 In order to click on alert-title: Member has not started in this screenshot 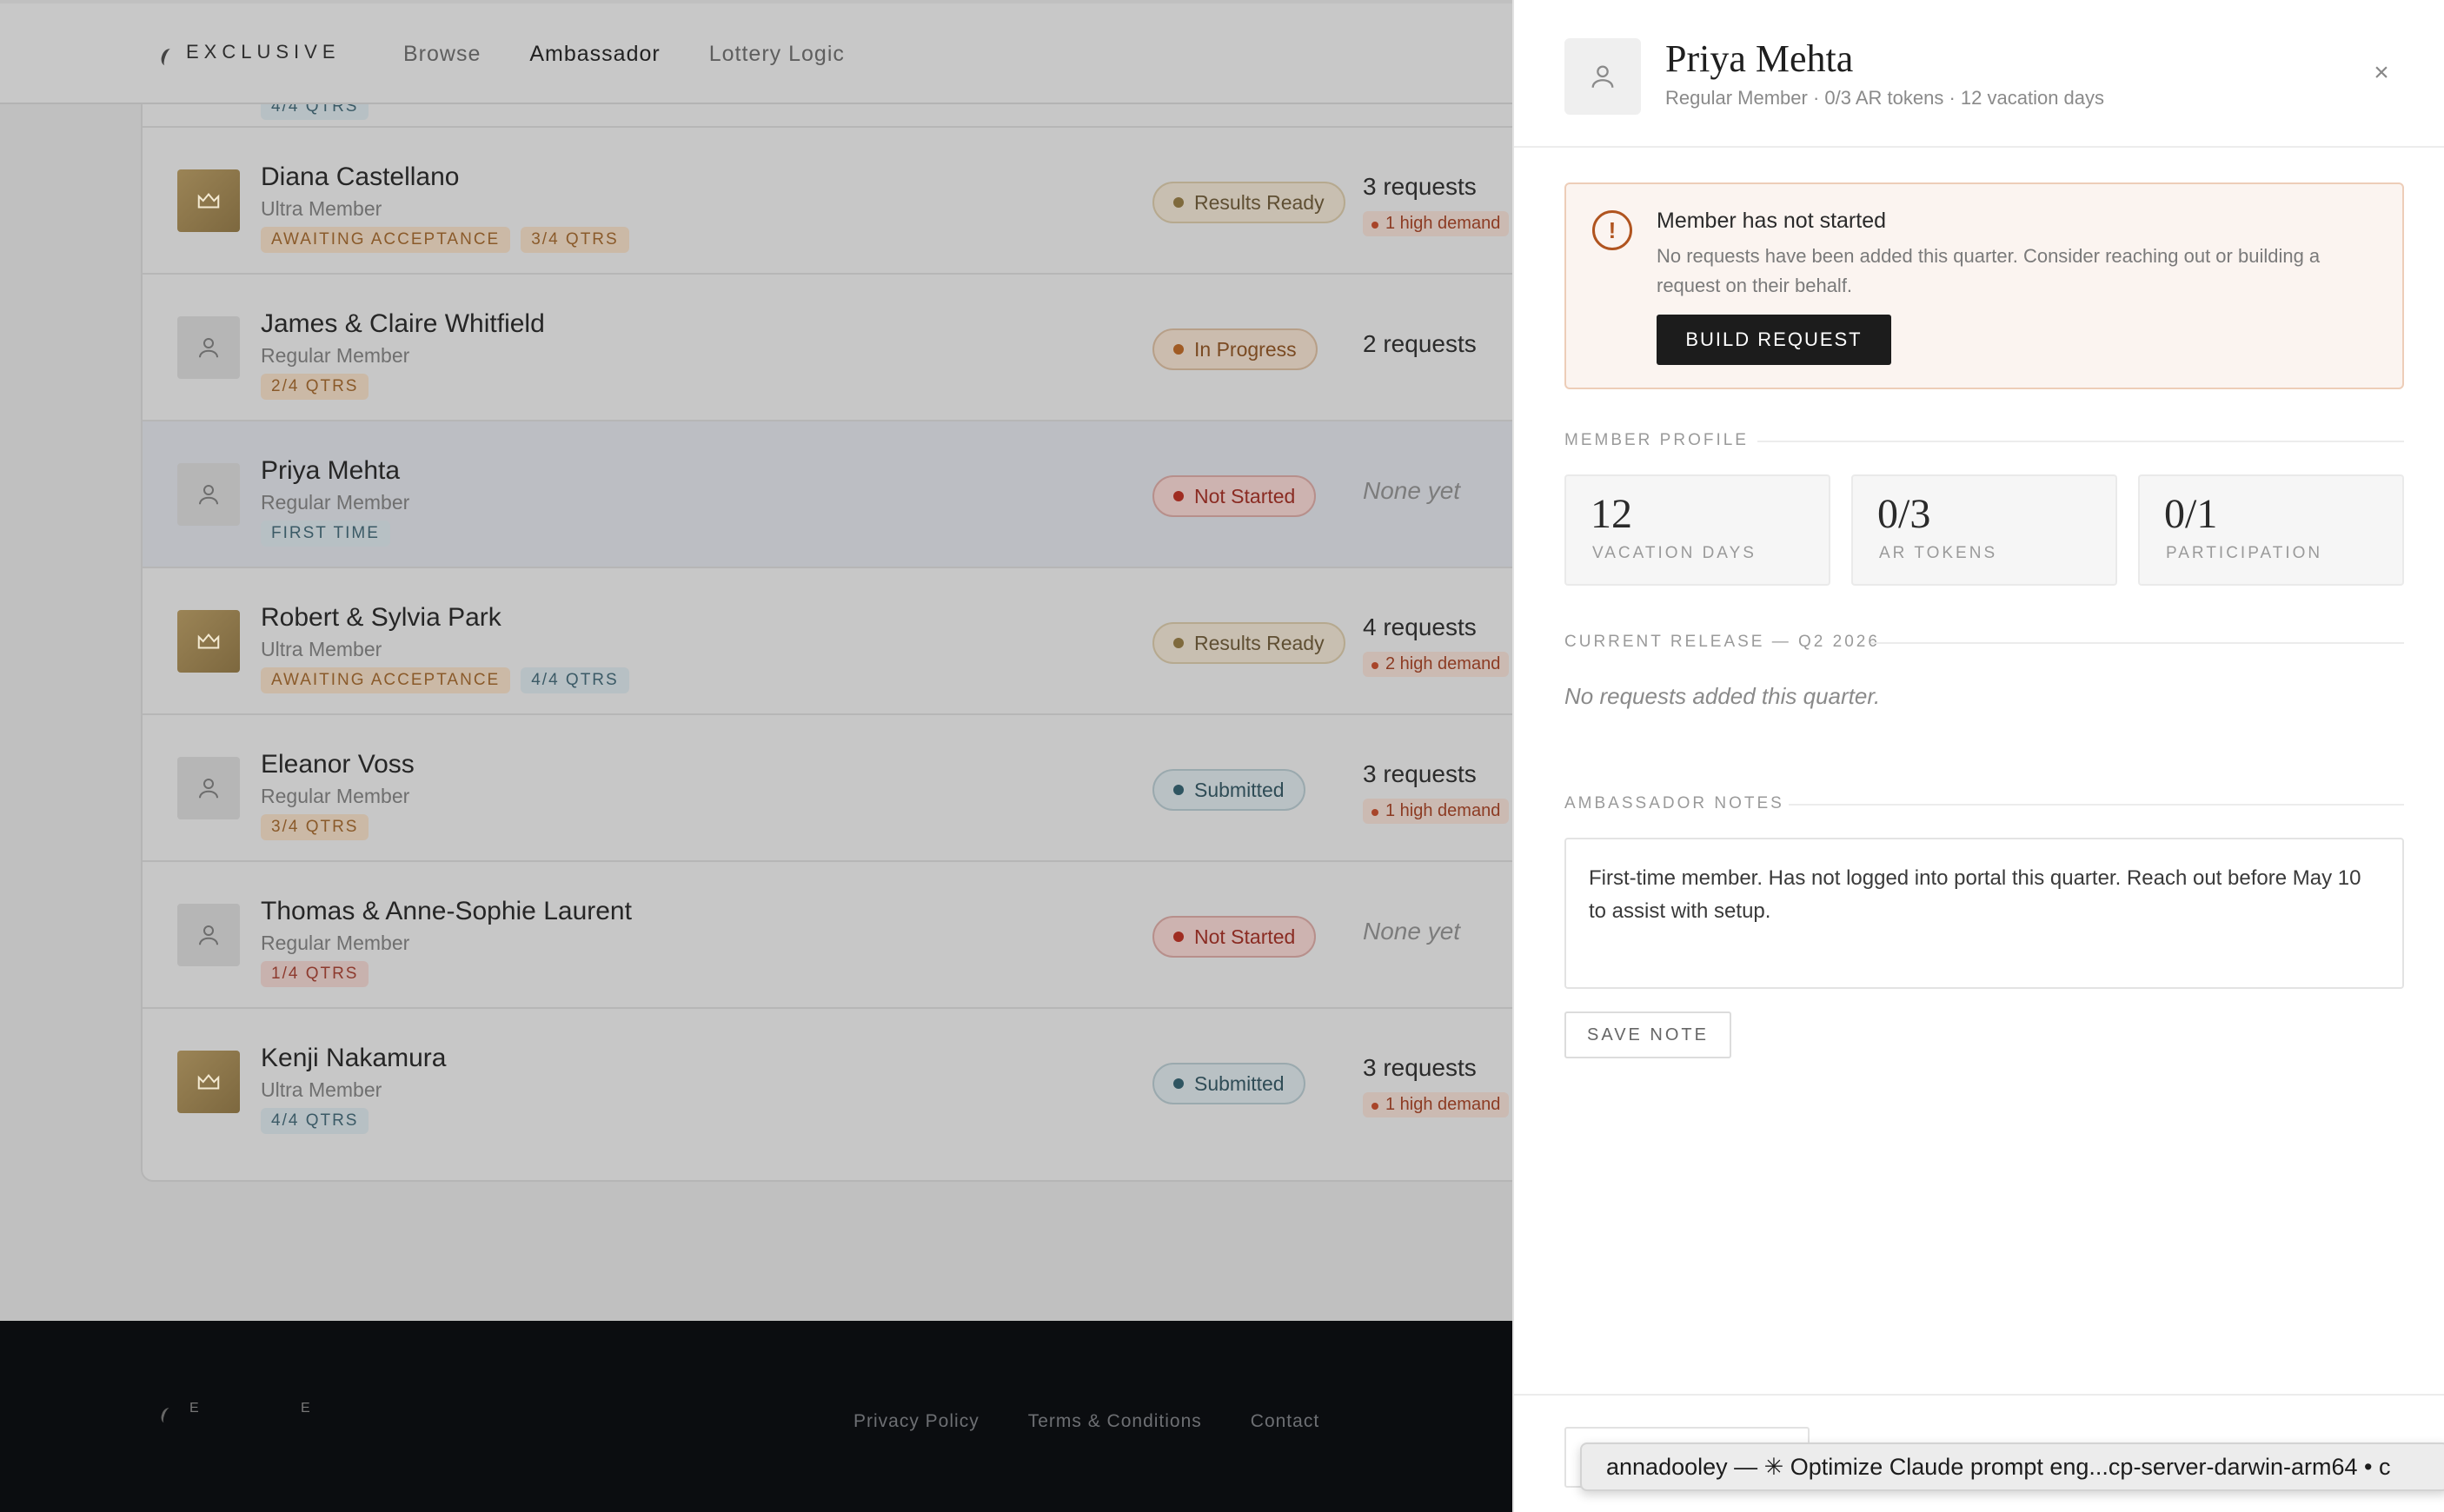, I will do `click(1772, 221)`.